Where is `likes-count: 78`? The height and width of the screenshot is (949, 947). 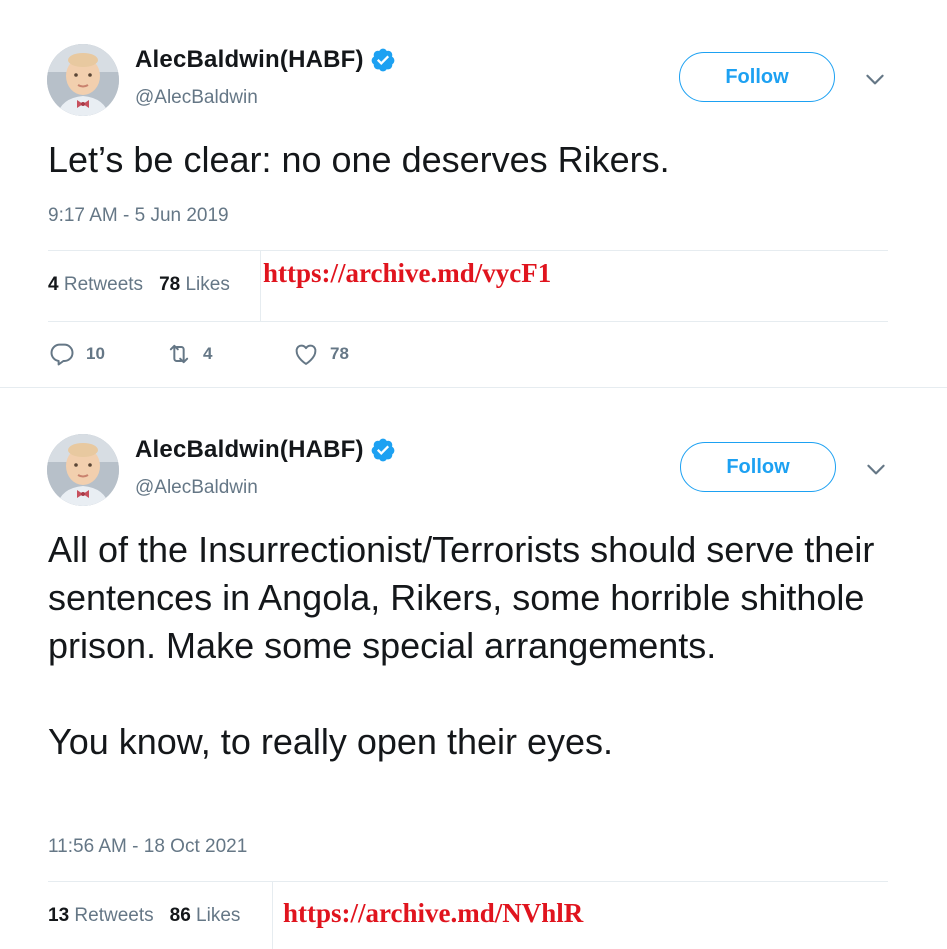 likes-count: 78 is located at coordinates (170, 284).